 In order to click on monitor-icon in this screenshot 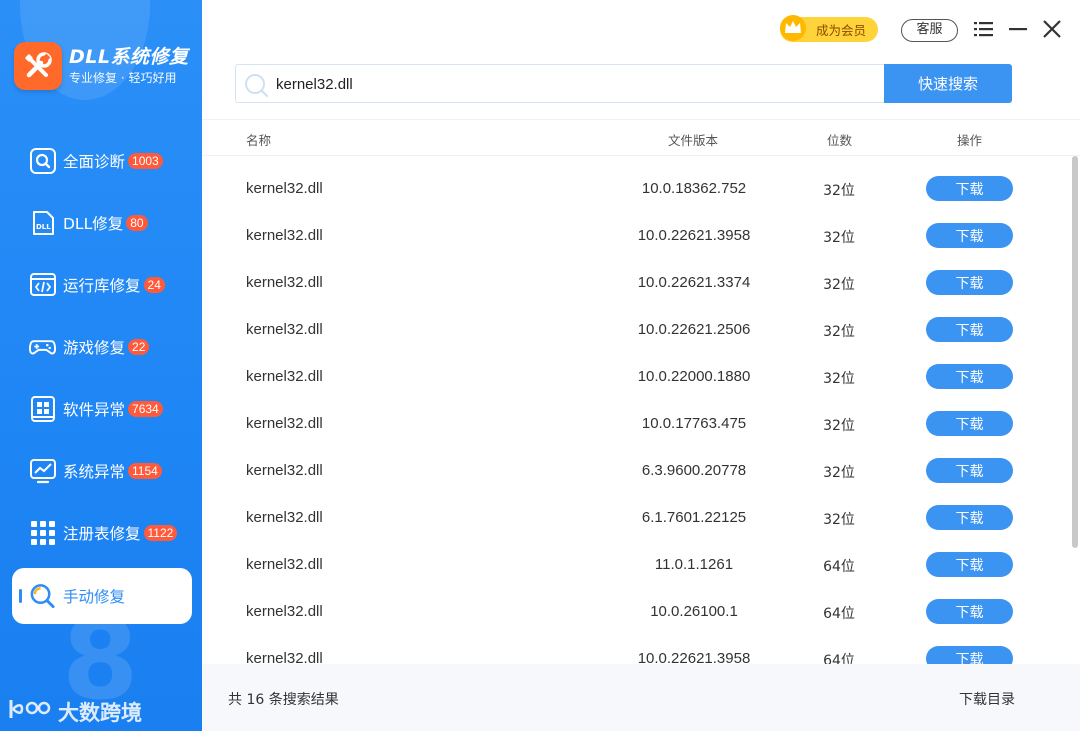, I will do `click(42, 471)`.